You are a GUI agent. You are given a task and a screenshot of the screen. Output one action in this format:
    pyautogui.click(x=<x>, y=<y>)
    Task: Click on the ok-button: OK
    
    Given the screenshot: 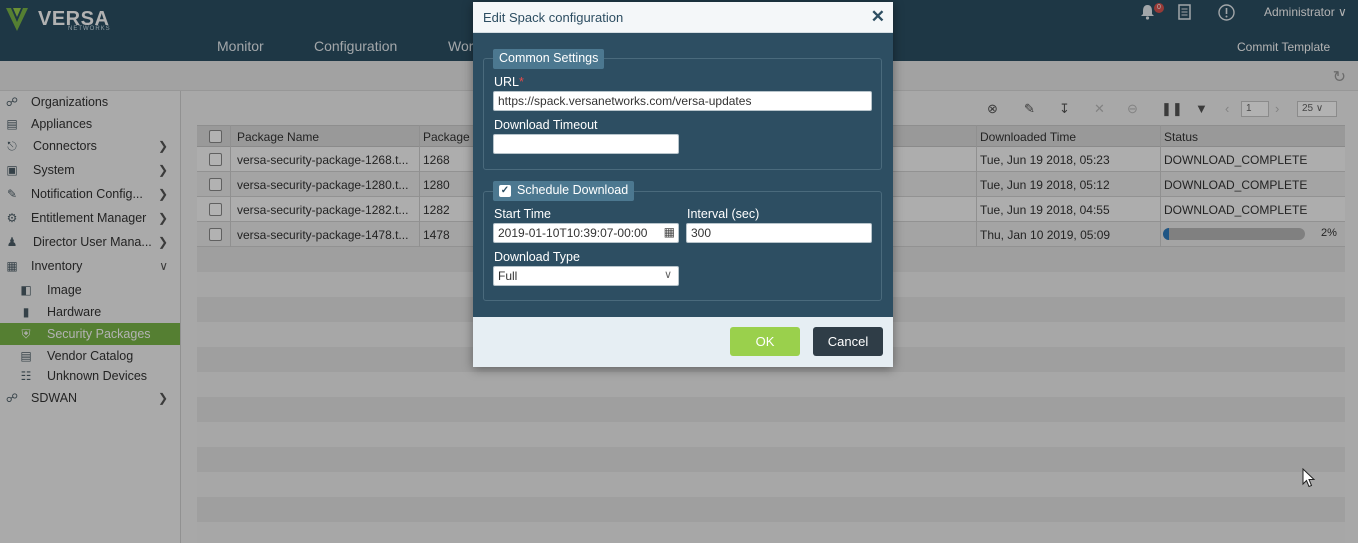 What is the action you would take?
    pyautogui.click(x=765, y=341)
    